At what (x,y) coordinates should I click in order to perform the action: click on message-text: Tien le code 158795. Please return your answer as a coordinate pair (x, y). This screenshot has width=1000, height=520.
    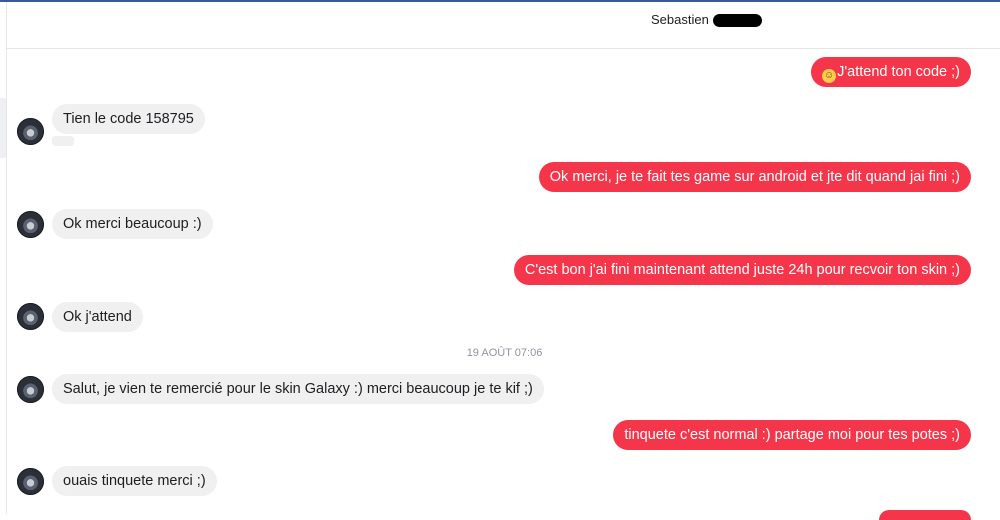
    Looking at the image, I should click on (128, 119).